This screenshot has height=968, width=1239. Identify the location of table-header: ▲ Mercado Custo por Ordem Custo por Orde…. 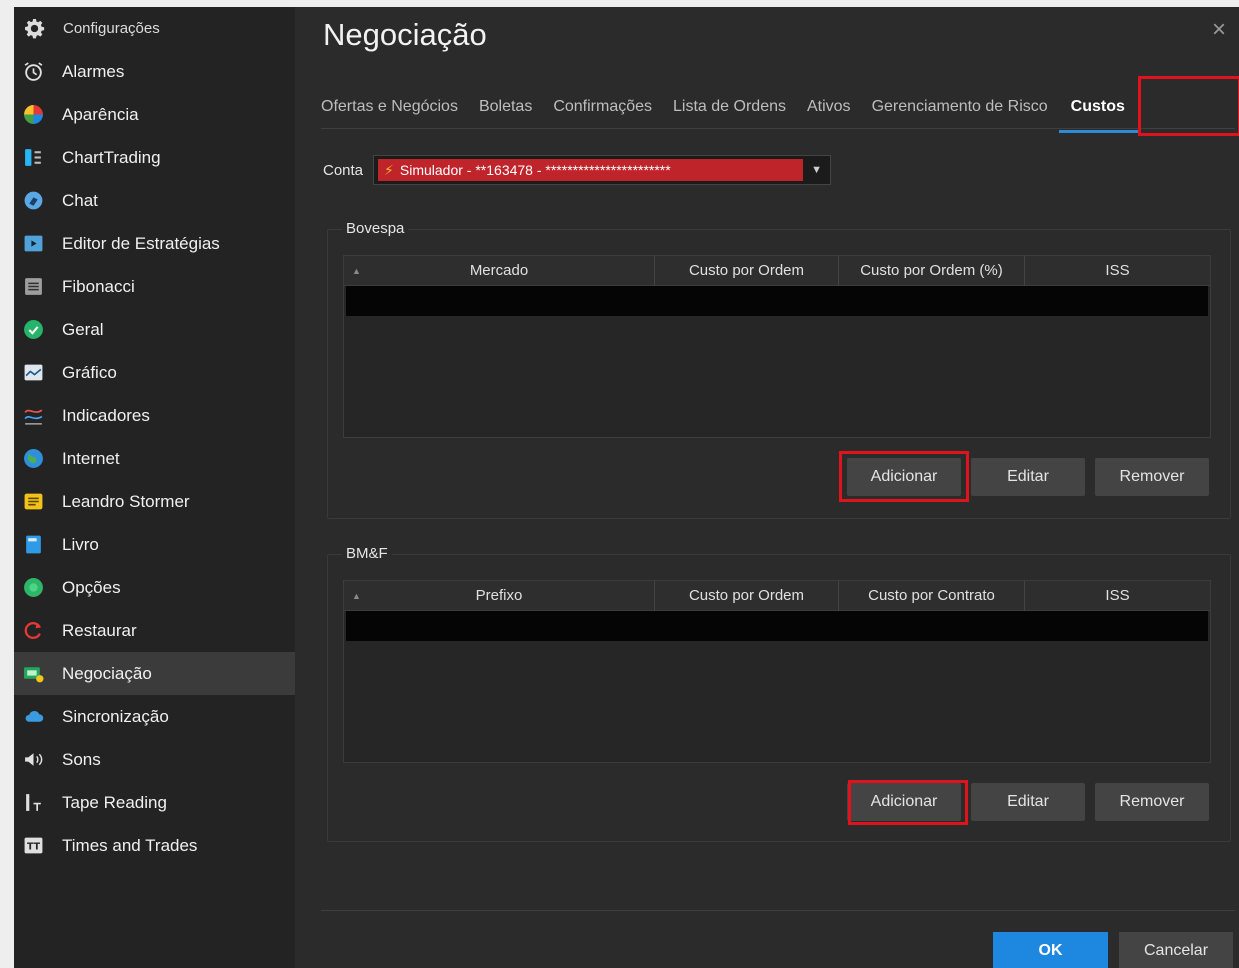
(777, 270).